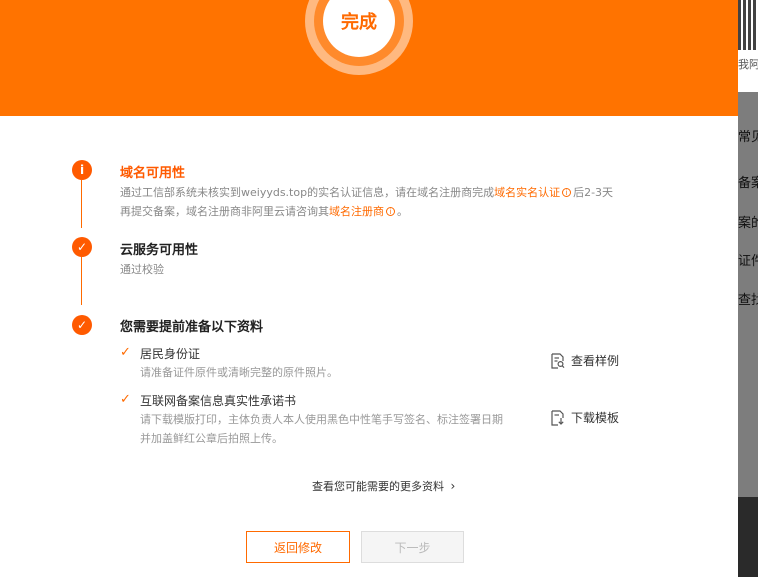  I want to click on registrar-link: 域名注册商, so click(356, 211).